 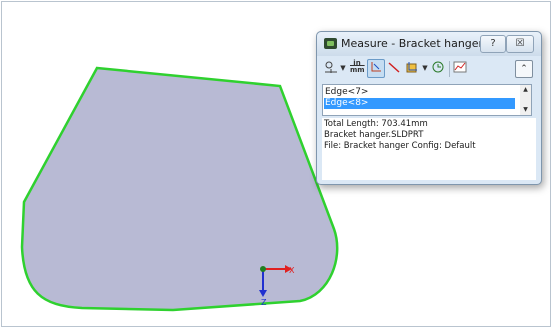 What do you see at coordinates (520, 44) in the screenshot?
I see `close-button: ☒` at bounding box center [520, 44].